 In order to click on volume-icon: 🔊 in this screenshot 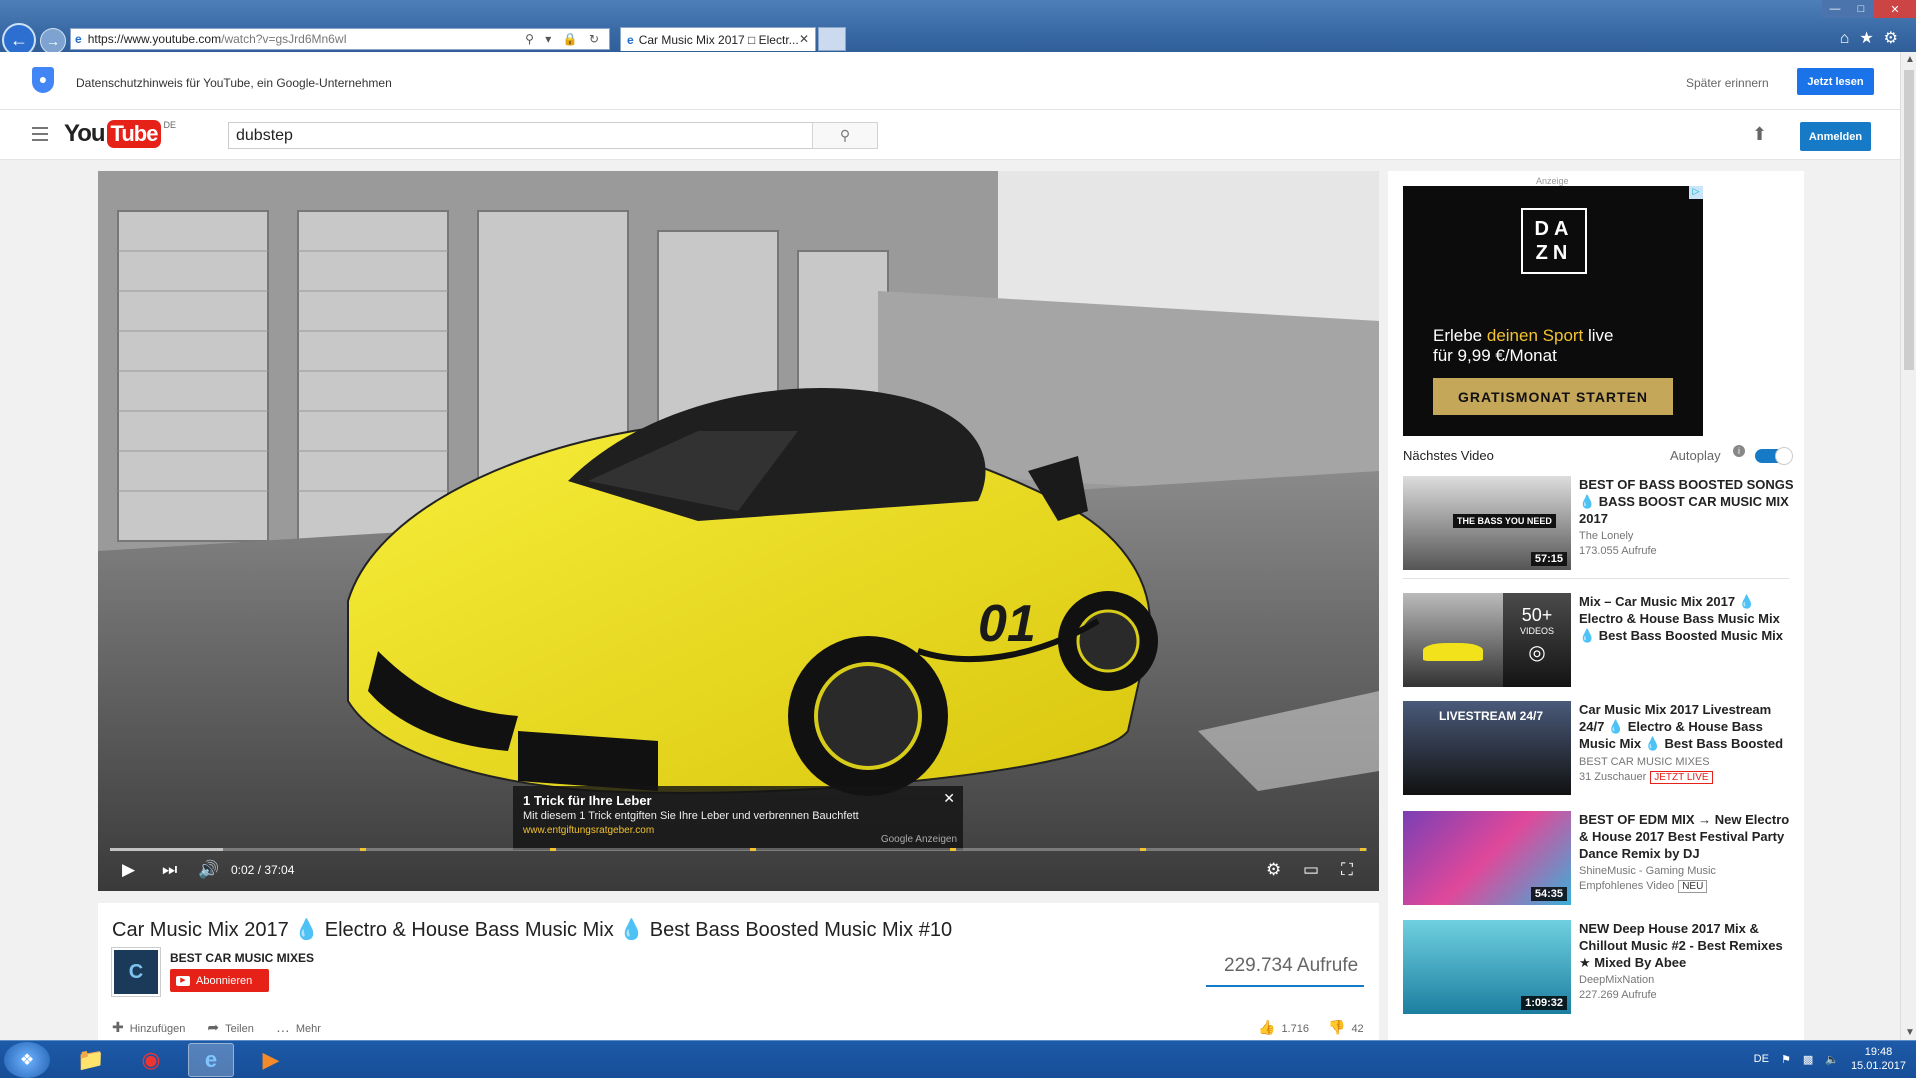, I will do `click(208, 870)`.